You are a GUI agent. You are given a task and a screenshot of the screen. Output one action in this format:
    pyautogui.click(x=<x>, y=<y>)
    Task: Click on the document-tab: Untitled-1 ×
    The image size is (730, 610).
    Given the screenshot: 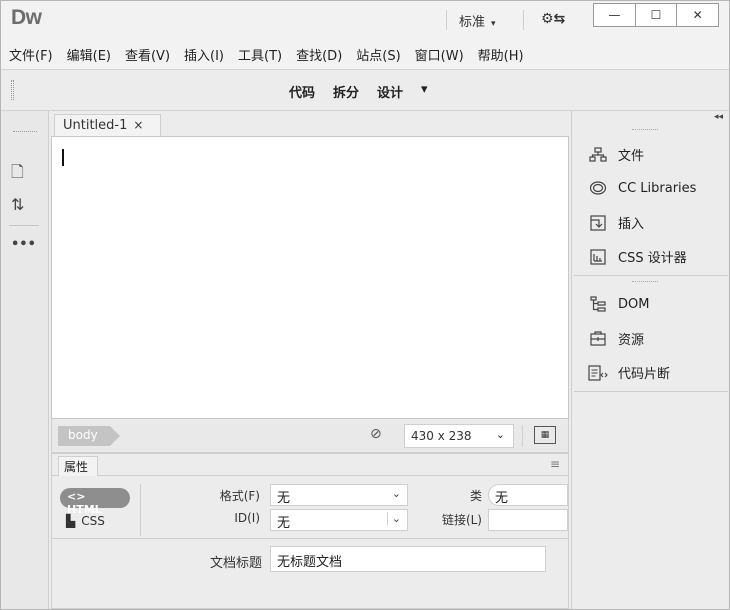 What is the action you would take?
    pyautogui.click(x=107, y=125)
    